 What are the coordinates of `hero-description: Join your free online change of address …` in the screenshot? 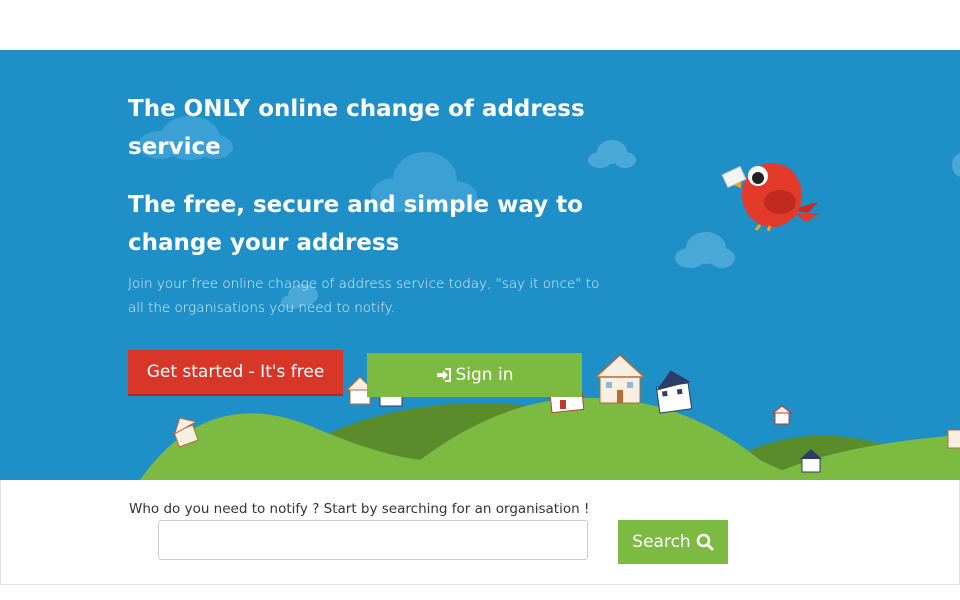 It's located at (364, 296).